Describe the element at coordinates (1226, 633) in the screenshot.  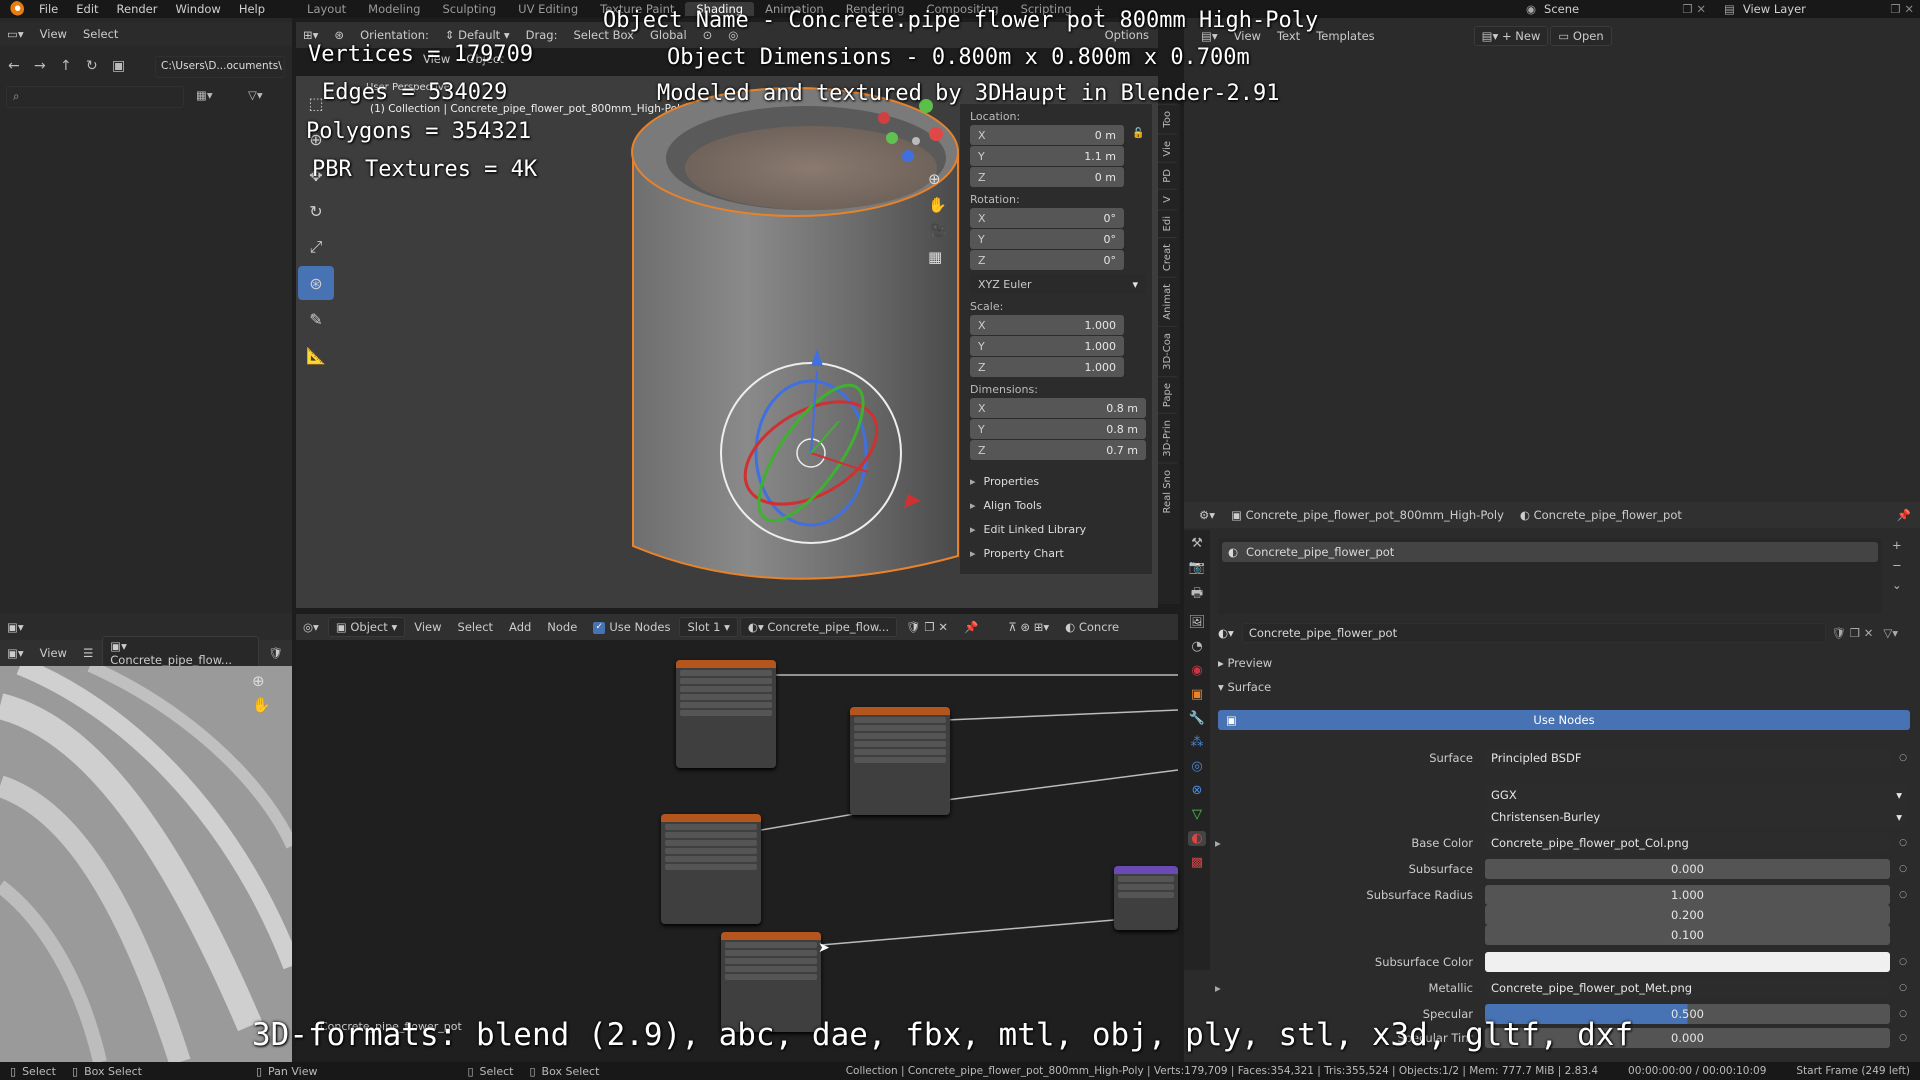
I see `material-browse-icon: ◐▾` at that location.